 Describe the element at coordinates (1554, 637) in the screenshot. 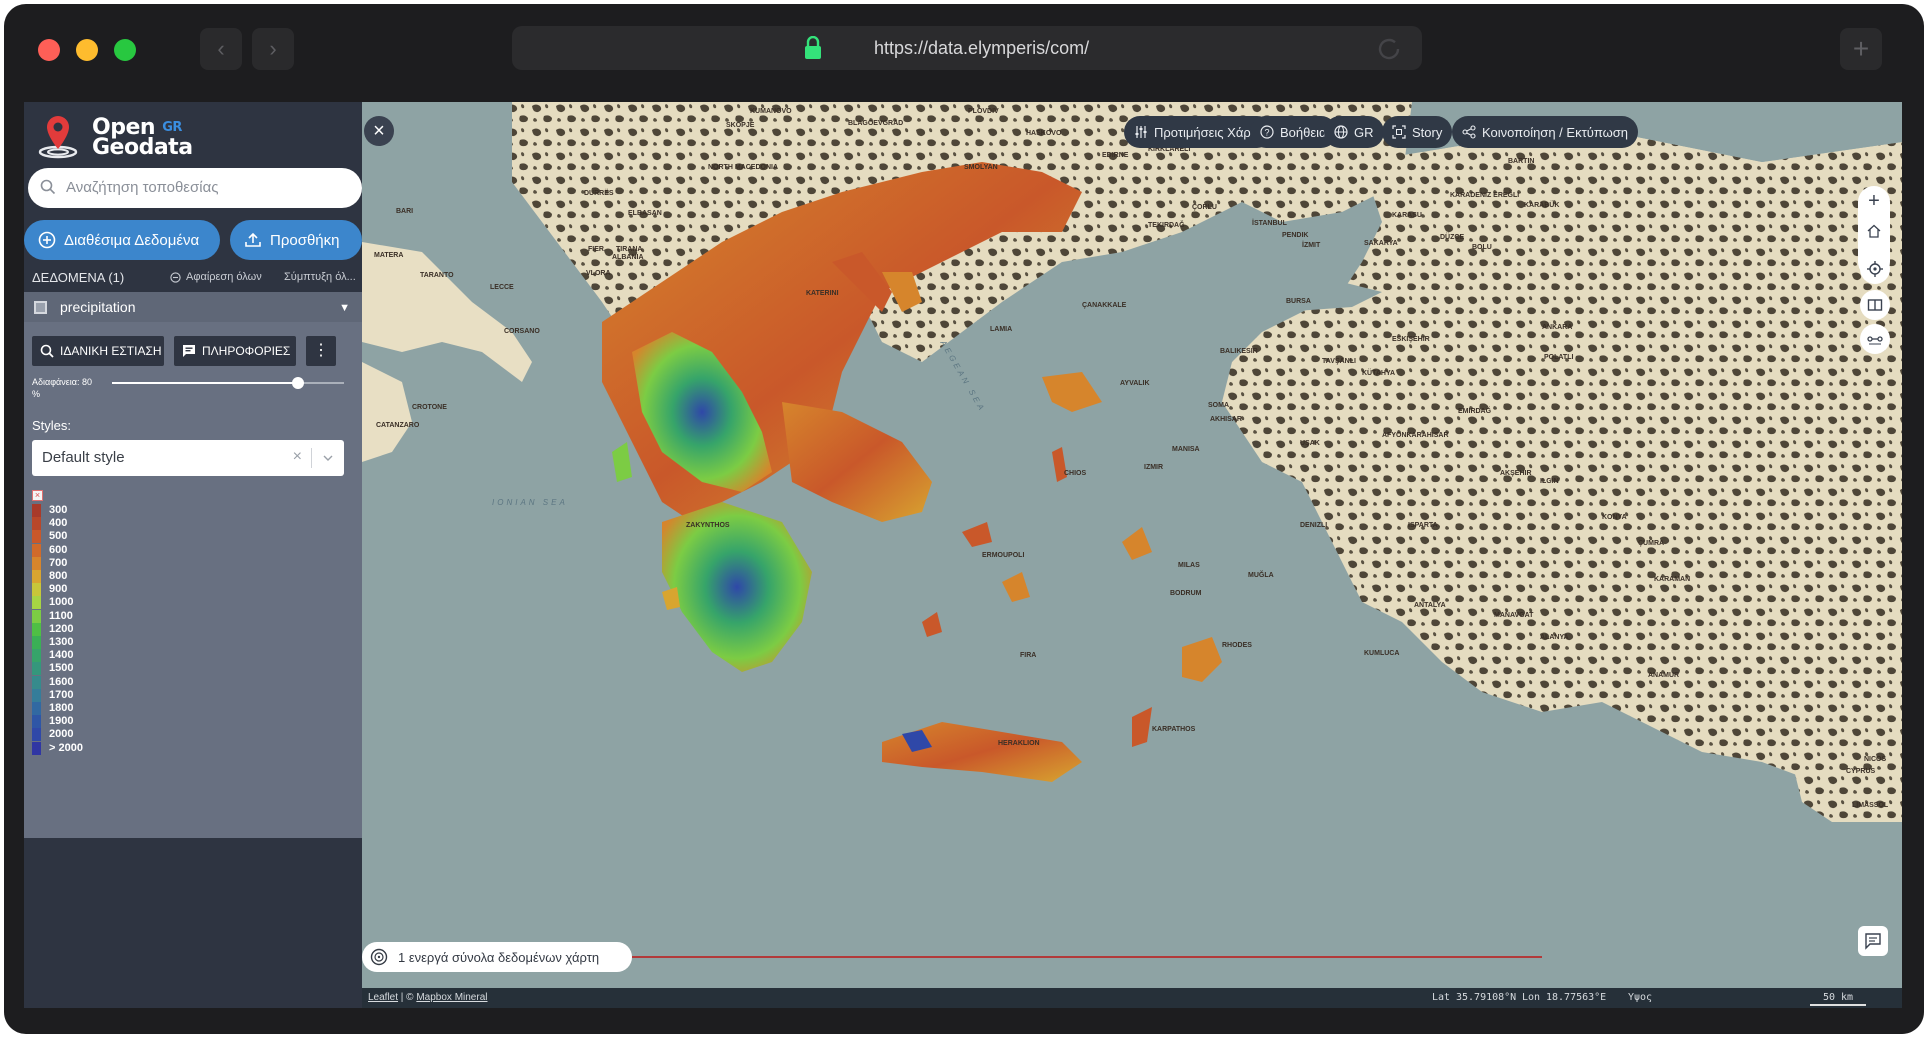

I see `map-label: ALANYA` at that location.